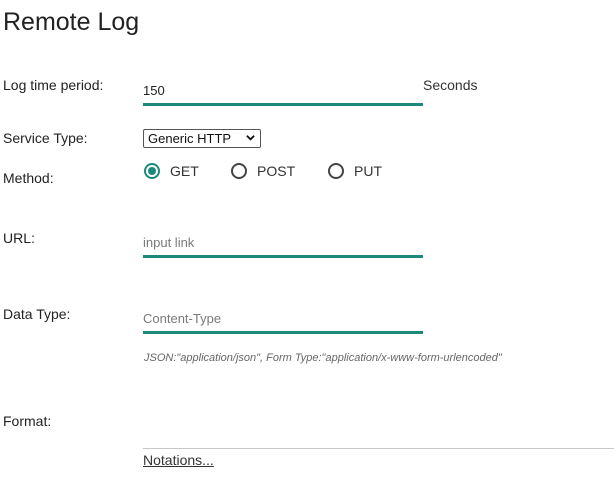 The height and width of the screenshot is (480, 614). Describe the element at coordinates (37, 314) in the screenshot. I see `data-type-label: Data Type:` at that location.